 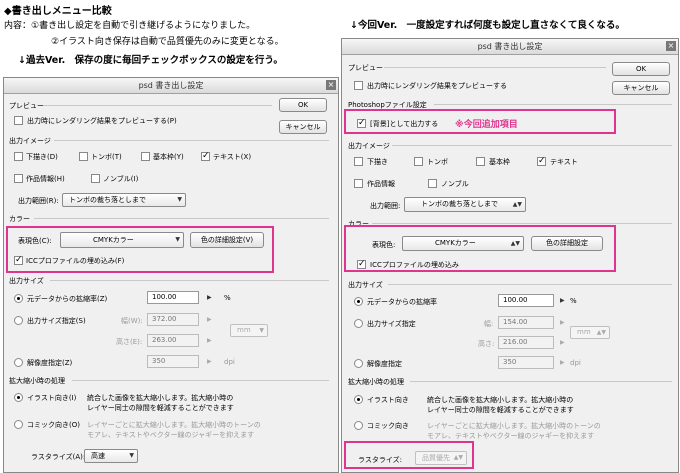 I want to click on rasterize-select: 高速 ▼, so click(x=111, y=456).